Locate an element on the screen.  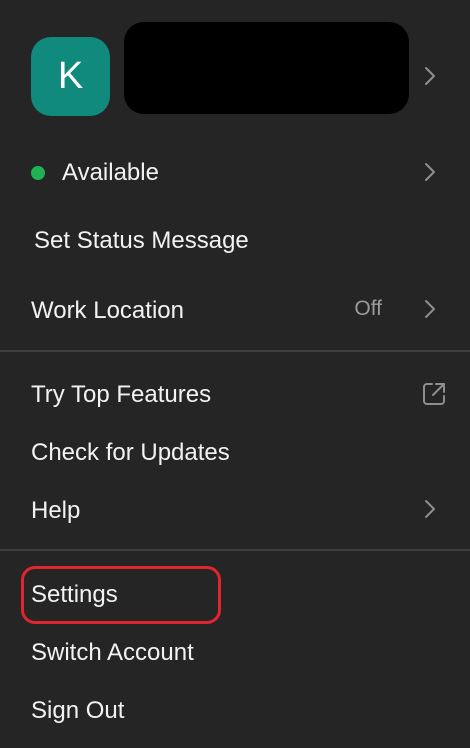
avatar-initial: K is located at coordinates (70, 76).